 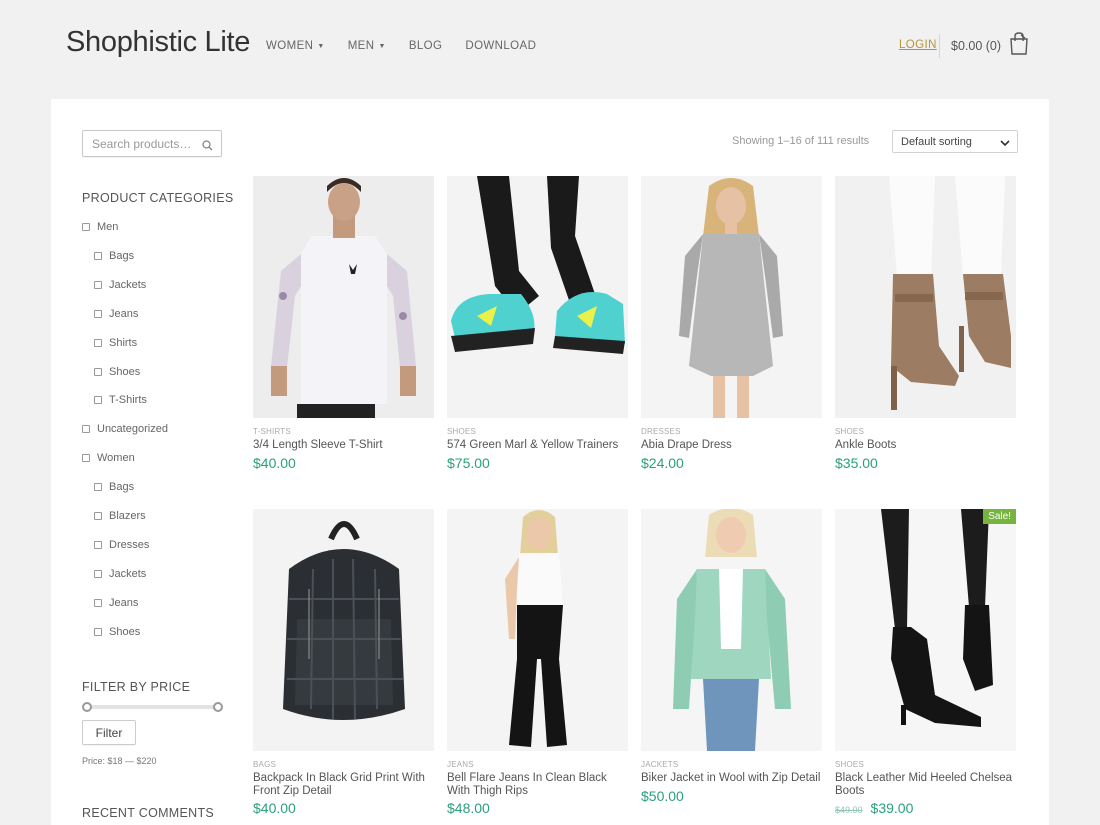 What do you see at coordinates (207, 147) in the screenshot?
I see `search-icon` at bounding box center [207, 147].